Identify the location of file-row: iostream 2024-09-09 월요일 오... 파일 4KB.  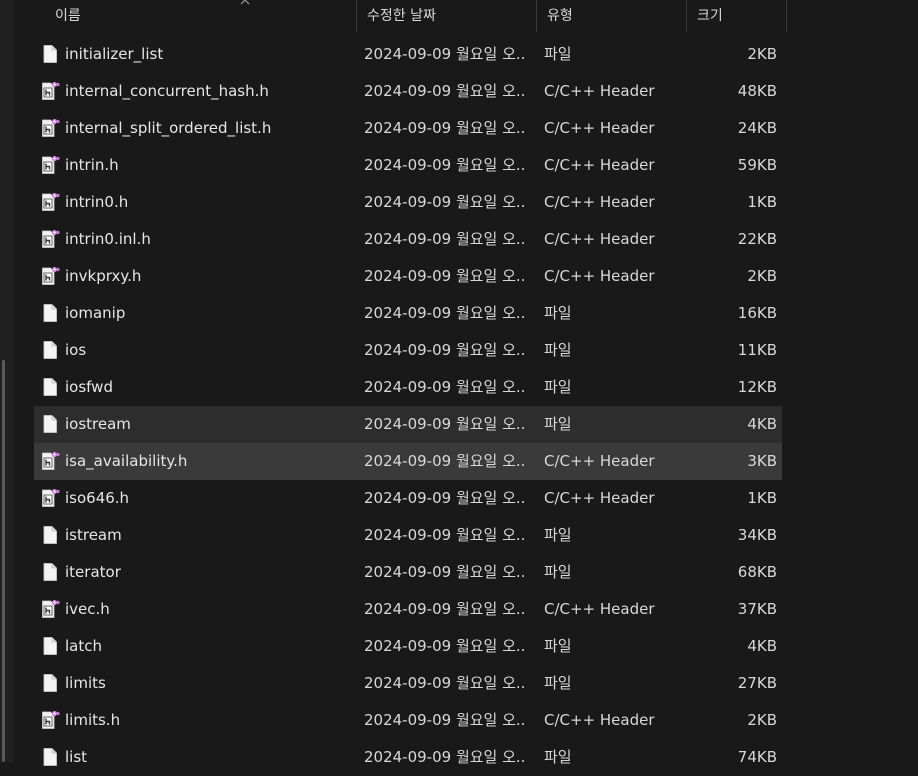
(408, 424).